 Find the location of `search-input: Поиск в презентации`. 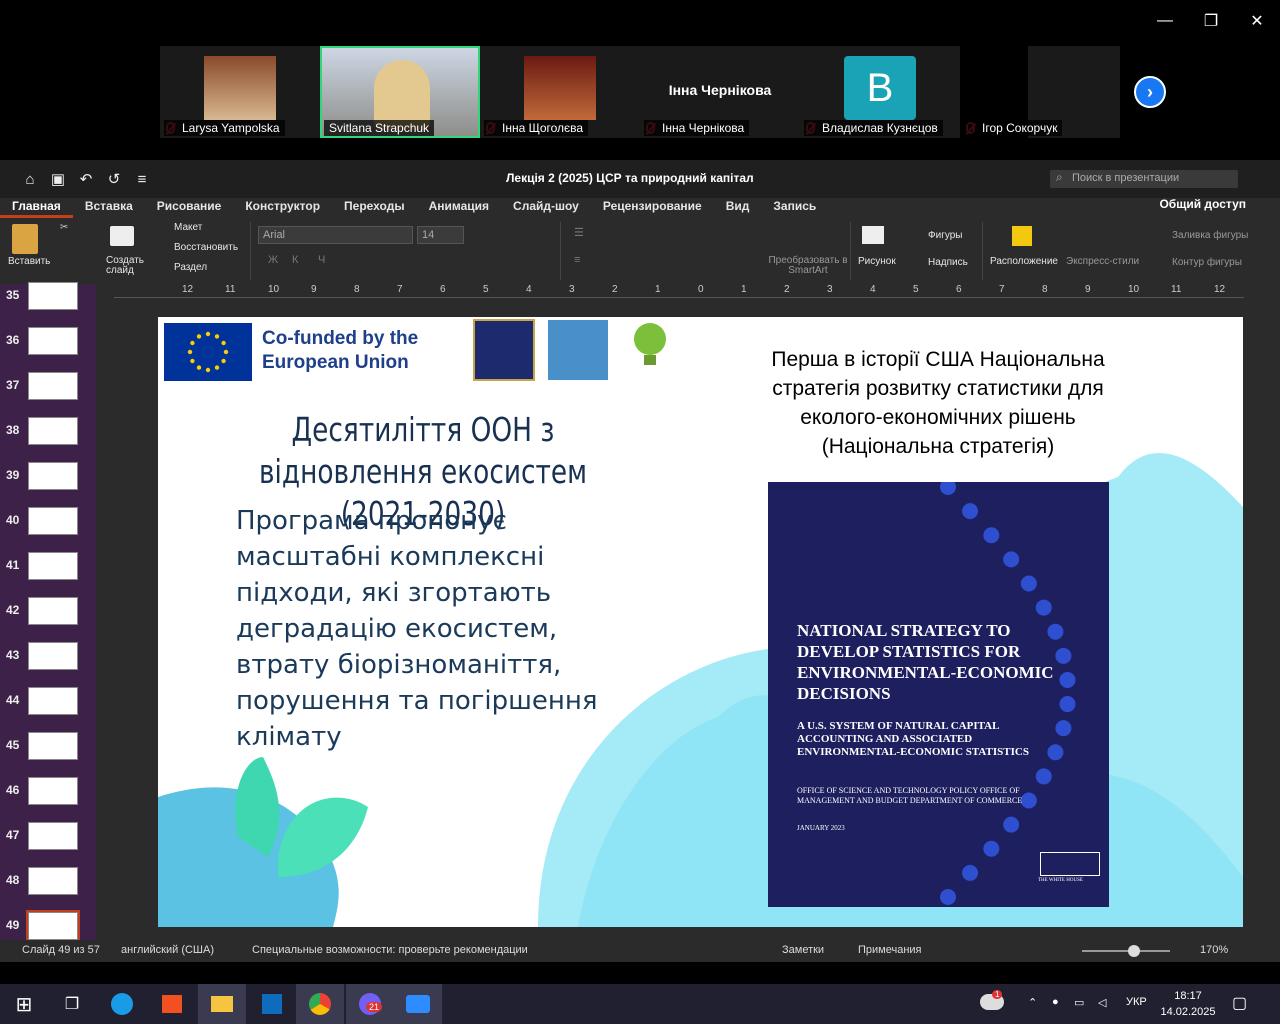

search-input: Поиск в презентации is located at coordinates (1144, 179).